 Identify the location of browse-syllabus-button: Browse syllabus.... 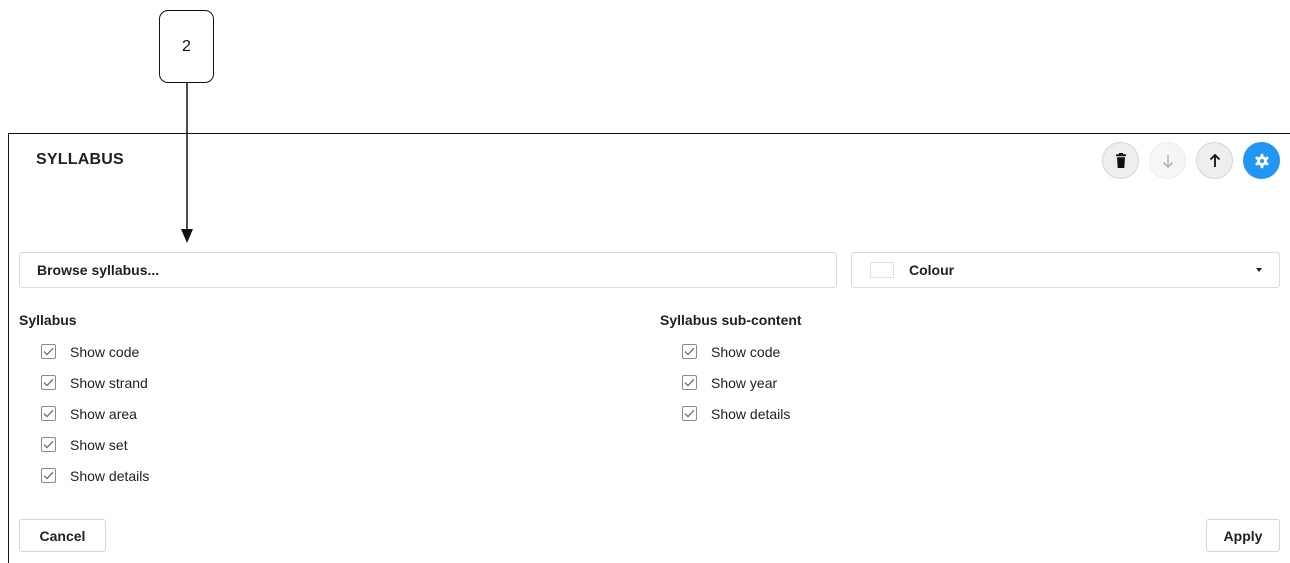
(428, 270).